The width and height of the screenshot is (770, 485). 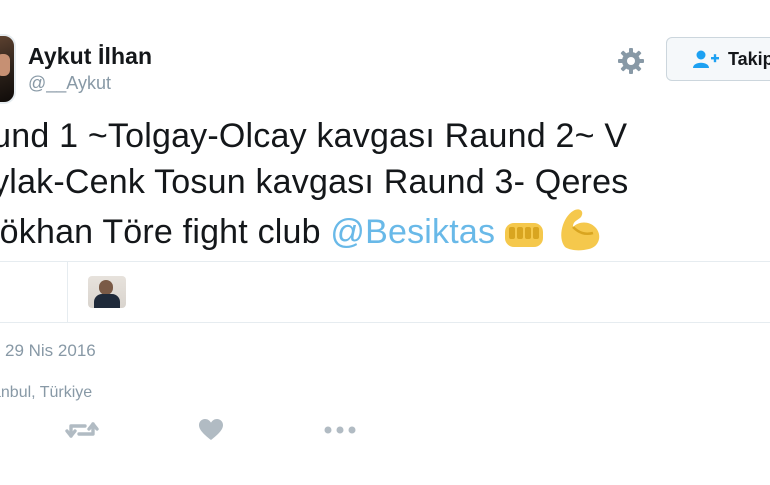 What do you see at coordinates (314, 136) in the screenshot?
I see `tweet-text-line: aund 1 ~Tolgay-Olcay kavgası Raund 2~ V` at bounding box center [314, 136].